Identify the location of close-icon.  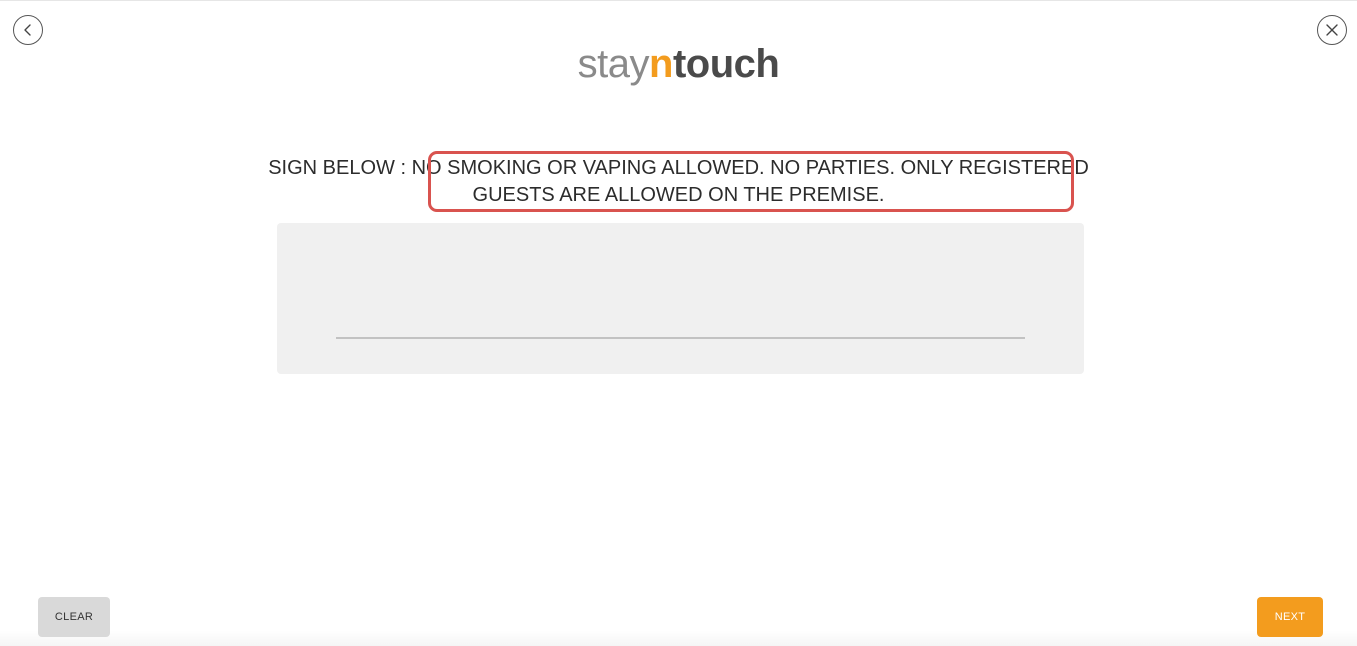
(1332, 30).